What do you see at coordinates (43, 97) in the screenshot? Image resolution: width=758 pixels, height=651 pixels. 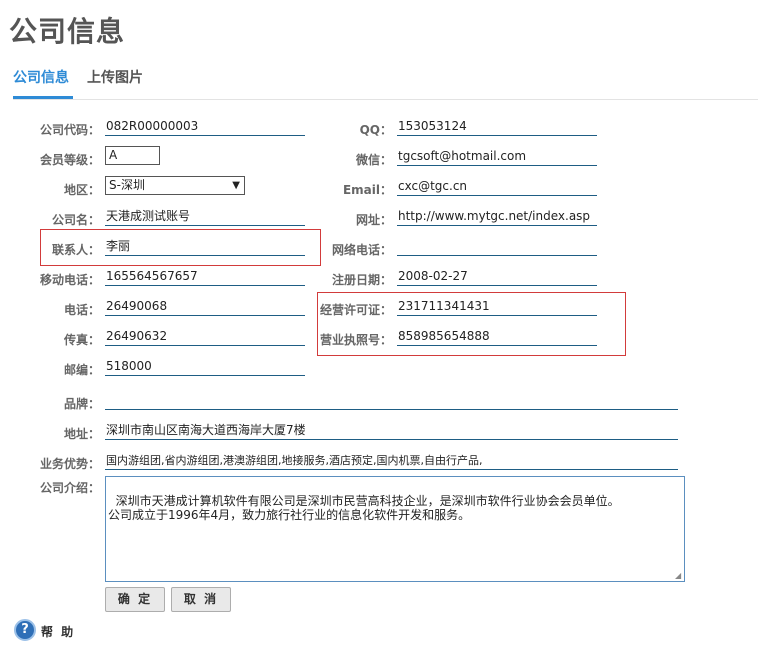 I see `active-tab-indicator` at bounding box center [43, 97].